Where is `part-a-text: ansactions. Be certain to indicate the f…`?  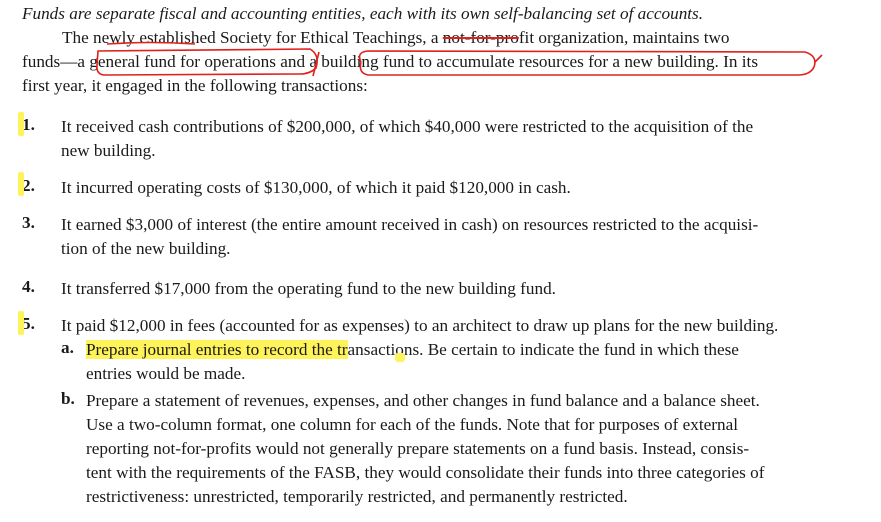 part-a-text: ansactions. Be certain to indicate the f… is located at coordinates (543, 349).